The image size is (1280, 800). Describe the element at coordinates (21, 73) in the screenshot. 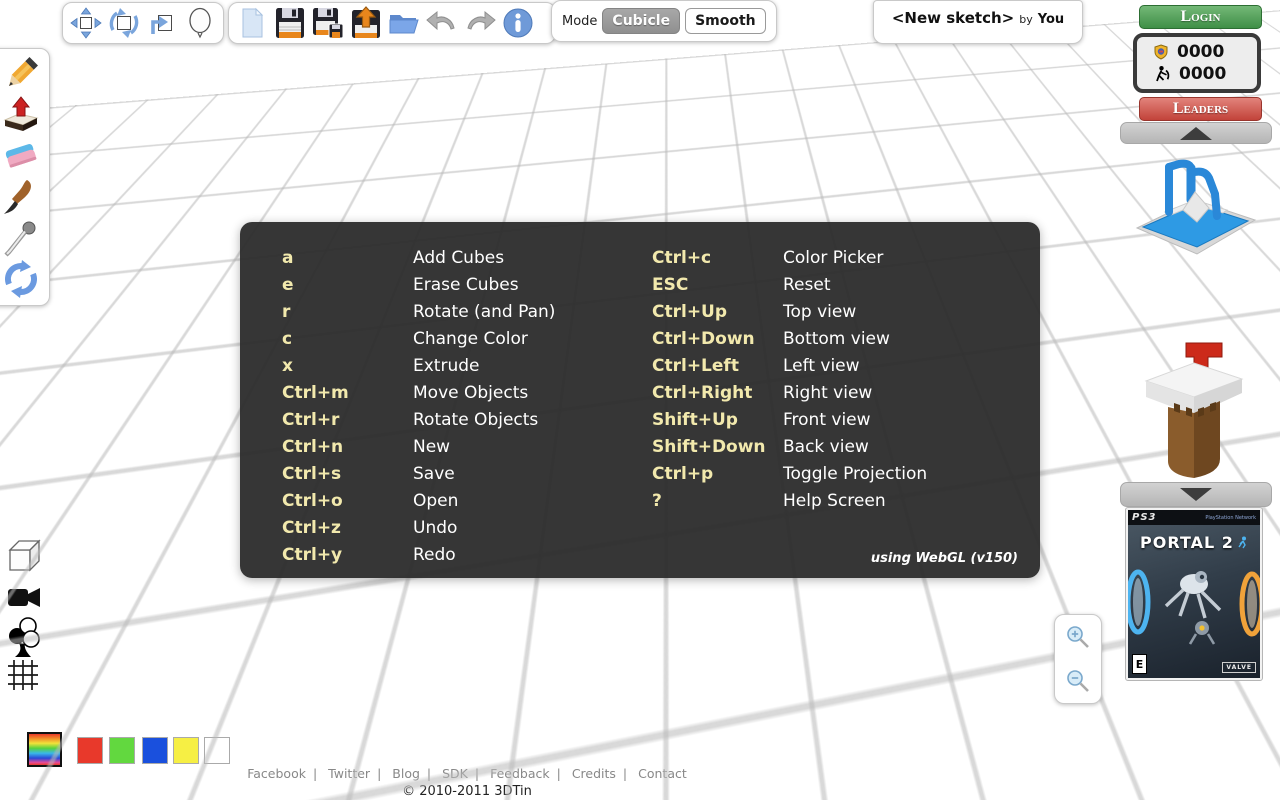

I see `pencil-tool-button` at that location.